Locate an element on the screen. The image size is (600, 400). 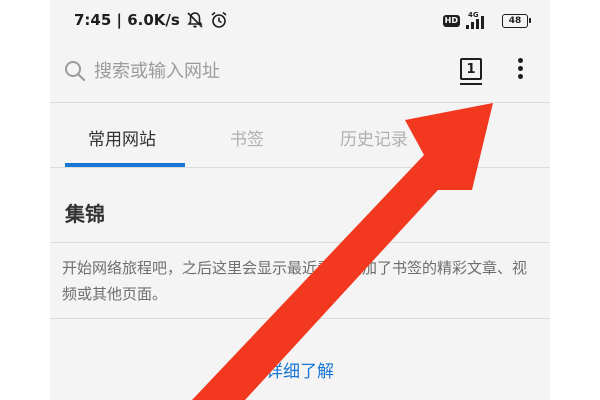
active-tab-indicator is located at coordinates (125, 165).